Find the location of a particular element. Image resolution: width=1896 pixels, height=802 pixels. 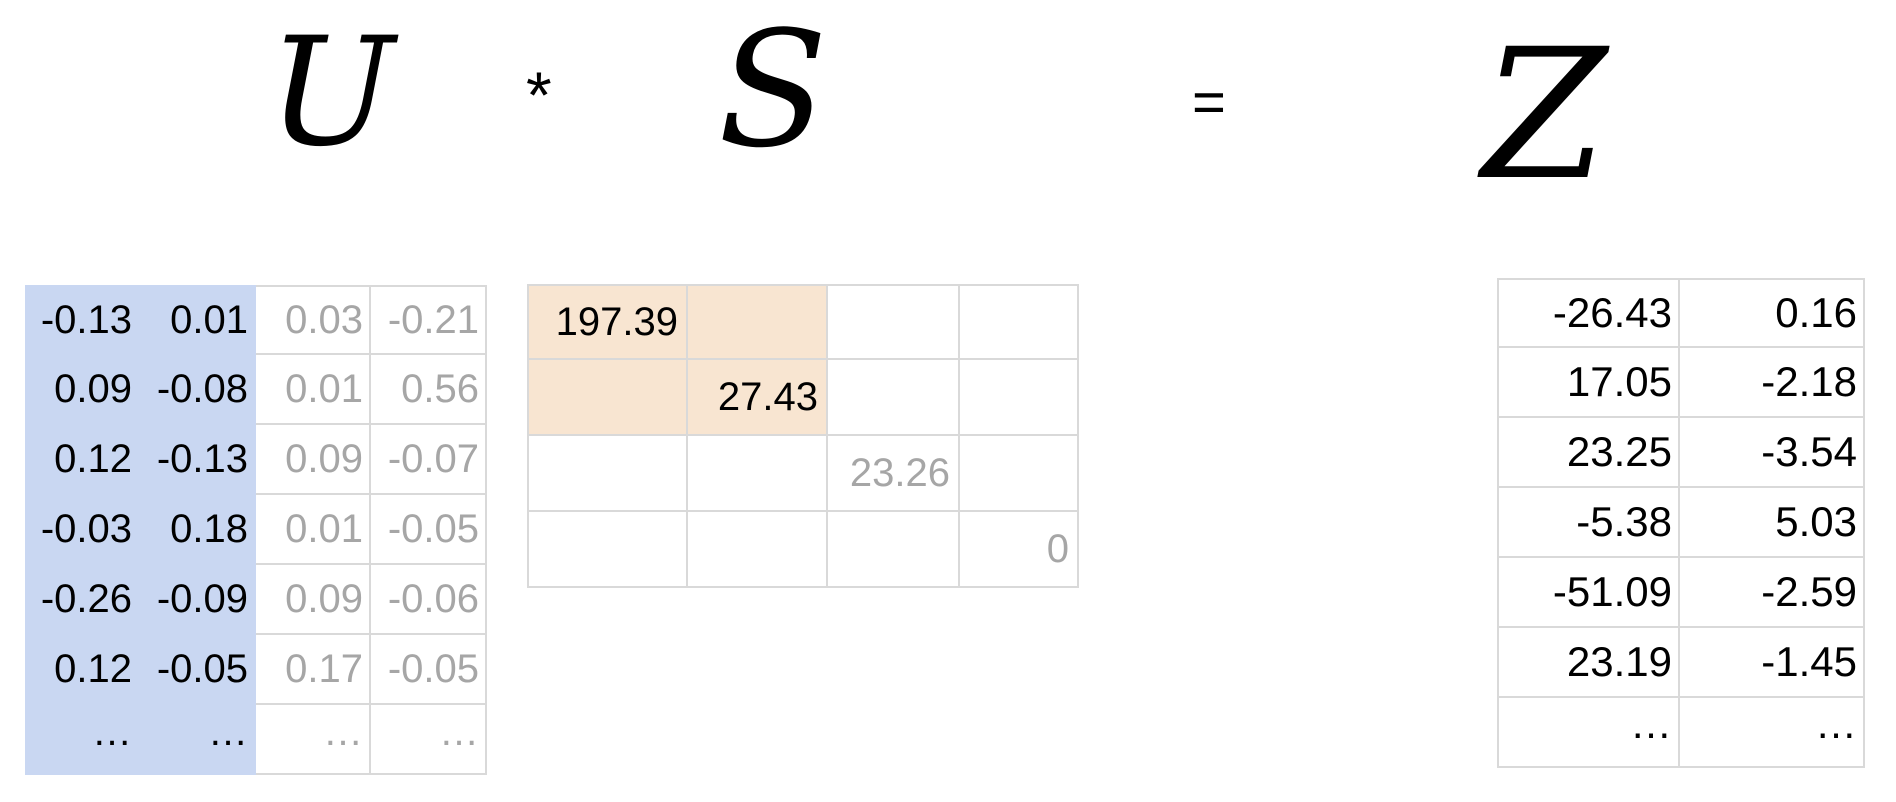

s-symbol: S is located at coordinates (773, 91).